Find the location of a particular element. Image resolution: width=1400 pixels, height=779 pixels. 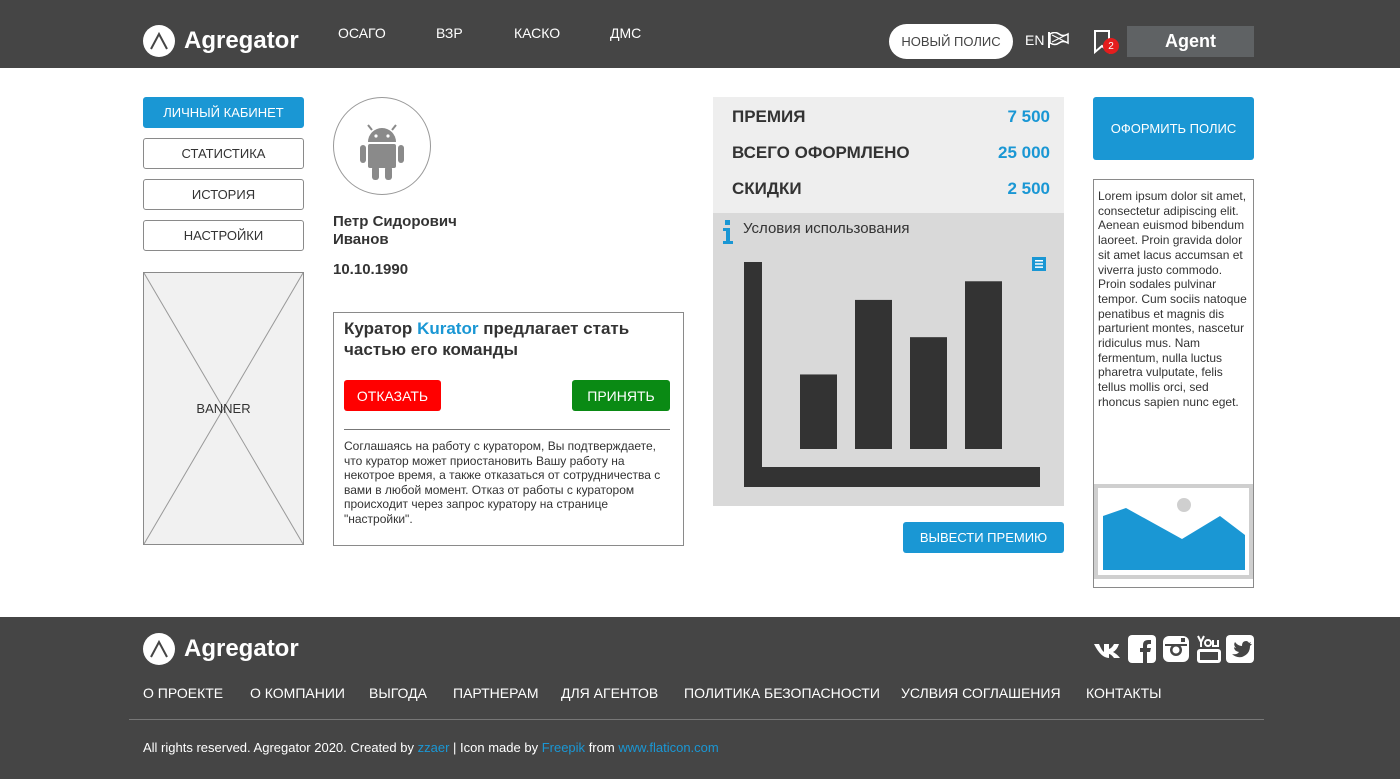

sidebar-item-statistics: СТАТИСТИКА is located at coordinates (223, 153).